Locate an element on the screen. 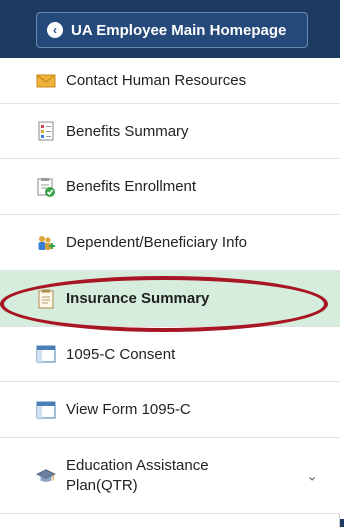  menu-item-1095c-consent: 1095-C Consent is located at coordinates (170, 354).